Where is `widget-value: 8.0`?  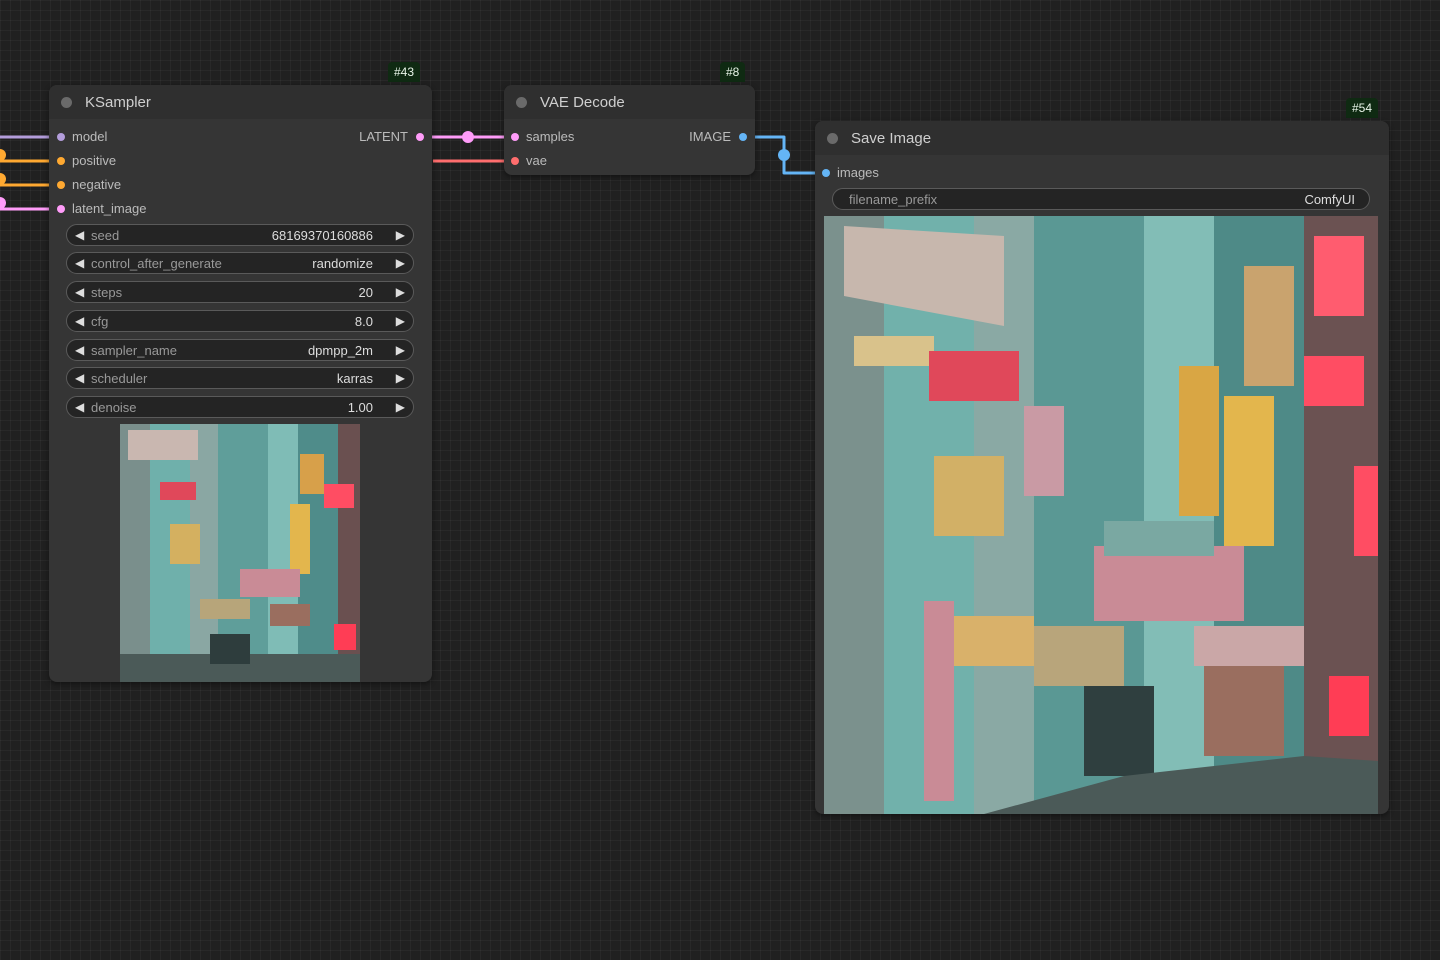
widget-value: 8.0 is located at coordinates (363, 321).